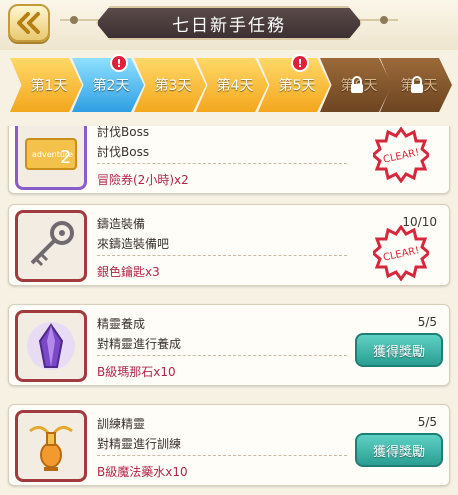 The height and width of the screenshot is (495, 458). Describe the element at coordinates (123, 152) in the screenshot. I see `quest-description: 討伐Boss` at that location.